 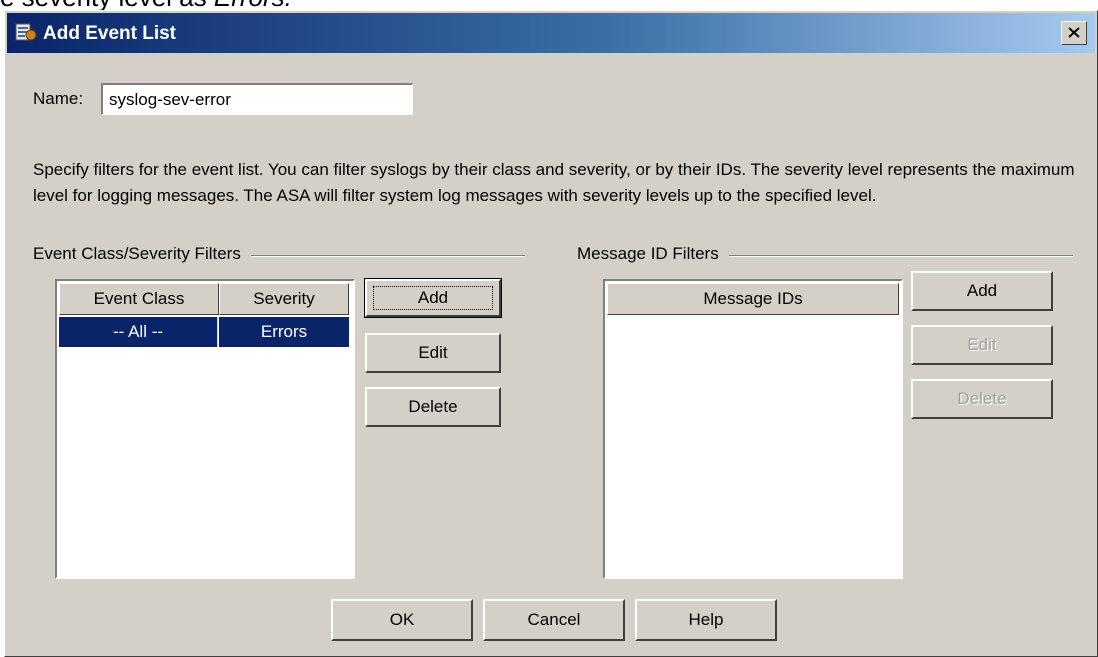 I want to click on button-label: Cancel, so click(x=554, y=619).